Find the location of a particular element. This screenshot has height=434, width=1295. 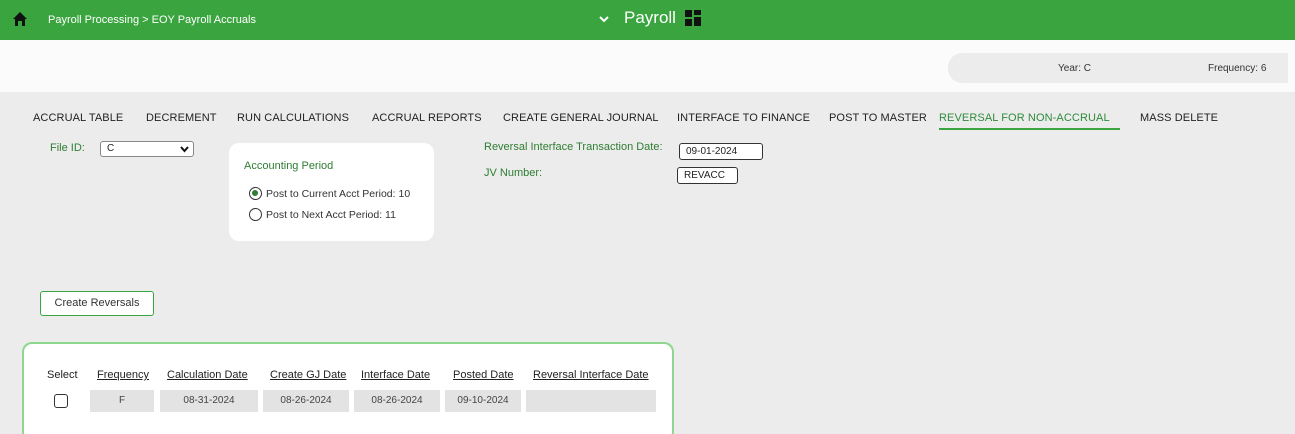

cell-frequency: F is located at coordinates (122, 401).